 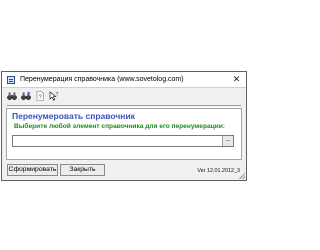 What do you see at coordinates (242, 176) in the screenshot?
I see `resize-grip` at bounding box center [242, 176].